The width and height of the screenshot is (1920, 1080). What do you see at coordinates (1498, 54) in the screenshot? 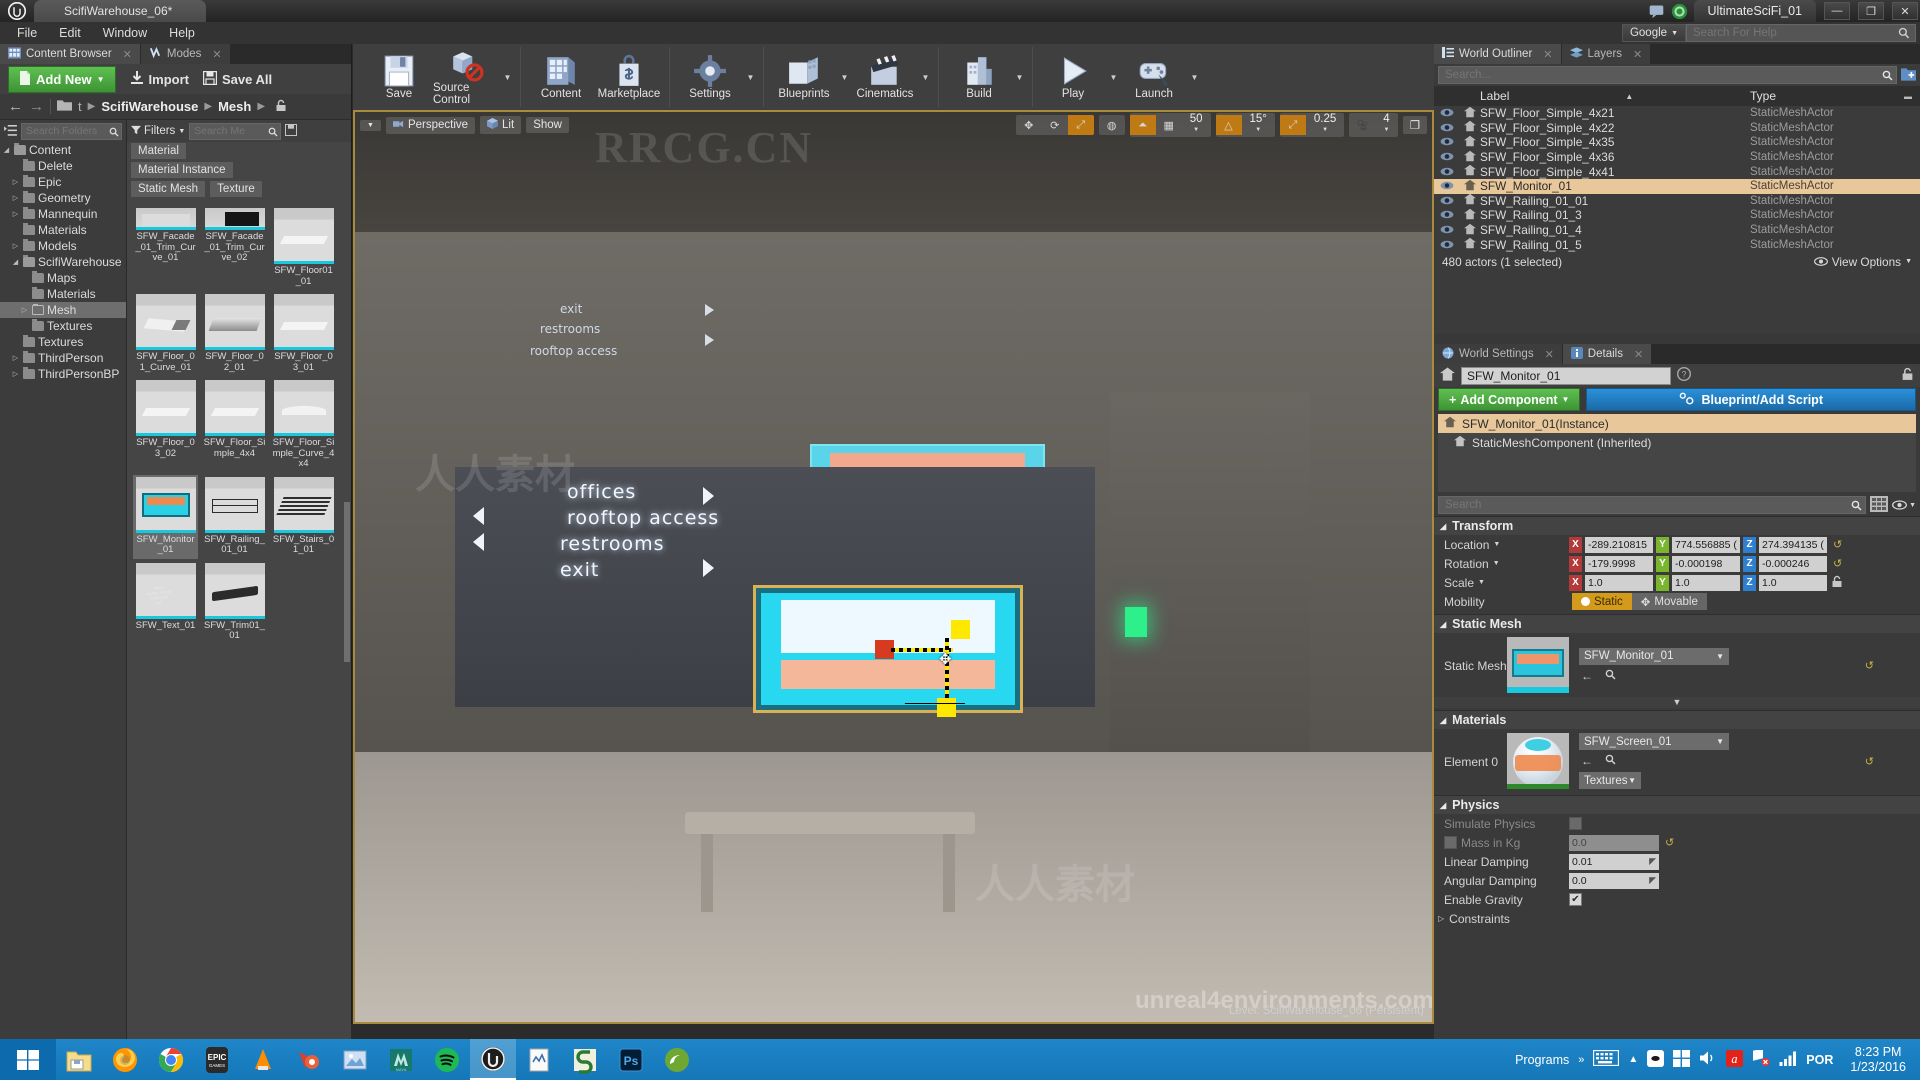
I see `tab-world-outliner: World Outliner ✕` at bounding box center [1498, 54].